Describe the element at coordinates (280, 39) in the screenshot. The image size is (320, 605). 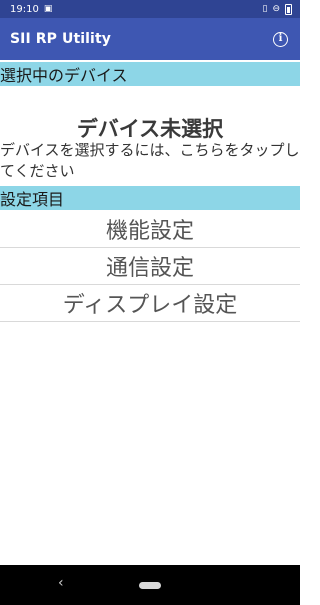
I see `info-icon: i` at that location.